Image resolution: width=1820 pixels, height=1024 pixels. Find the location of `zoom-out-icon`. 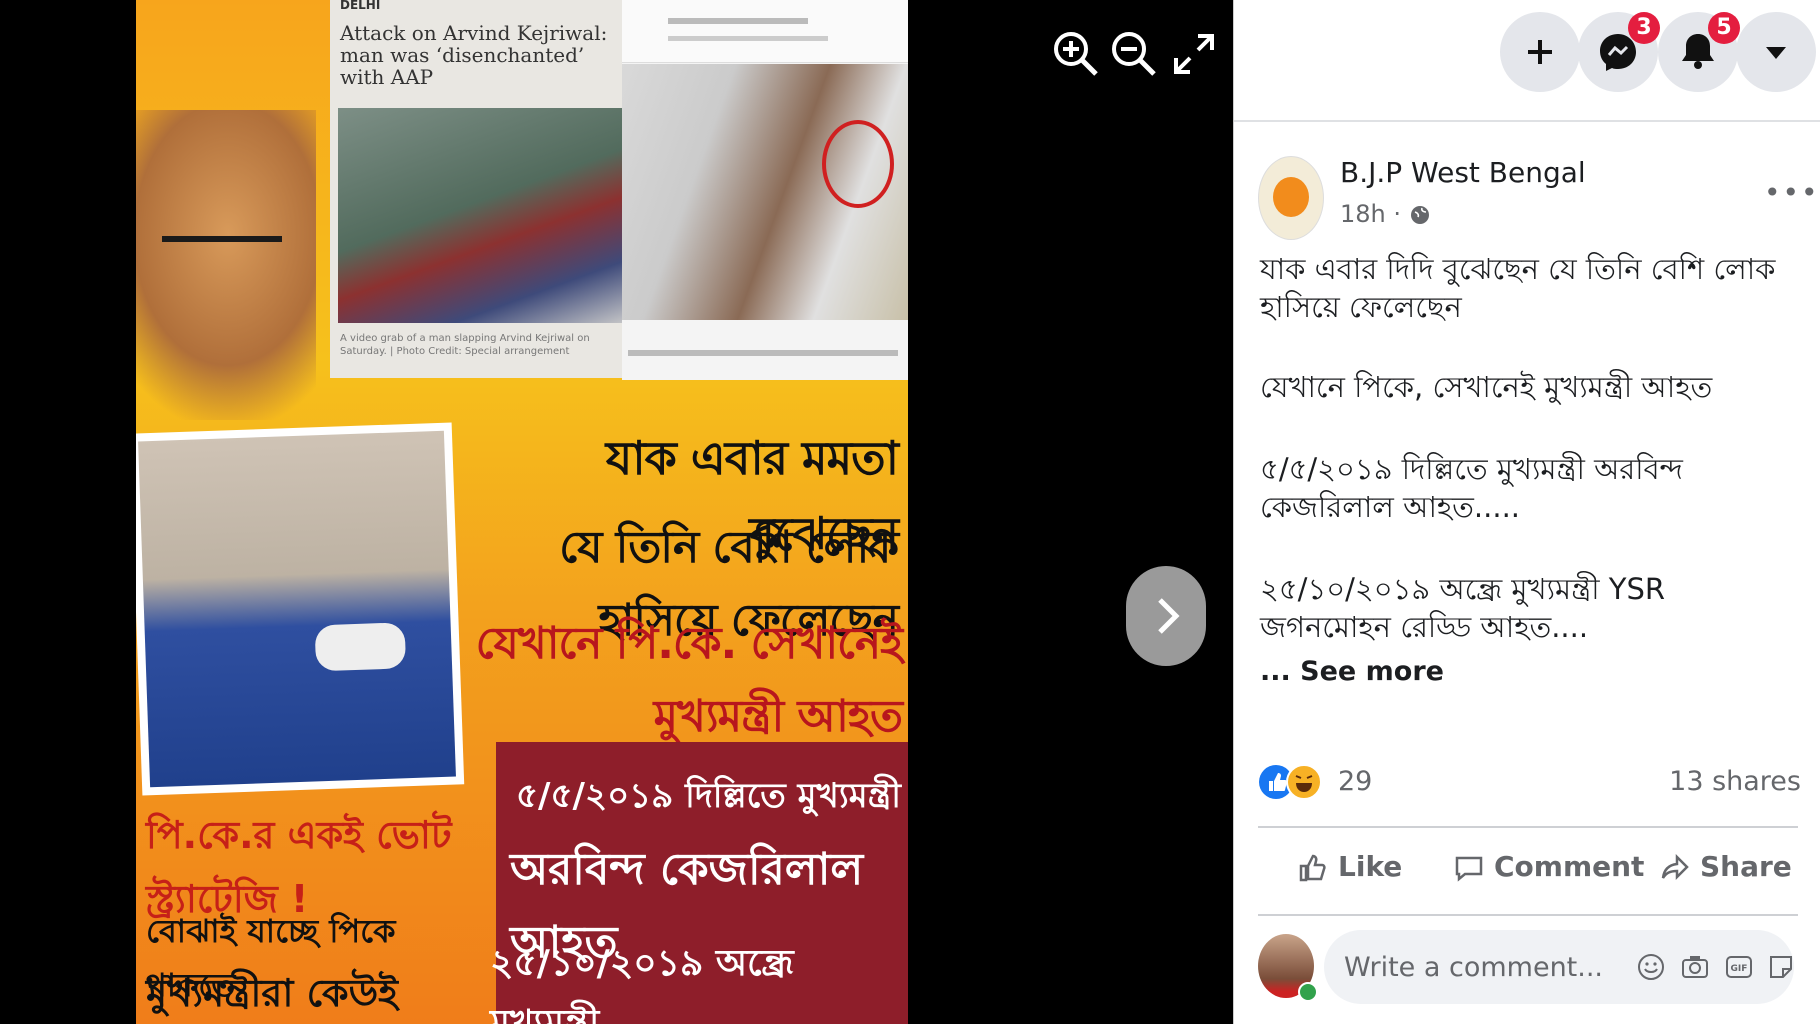

zoom-out-icon is located at coordinates (1134, 54).